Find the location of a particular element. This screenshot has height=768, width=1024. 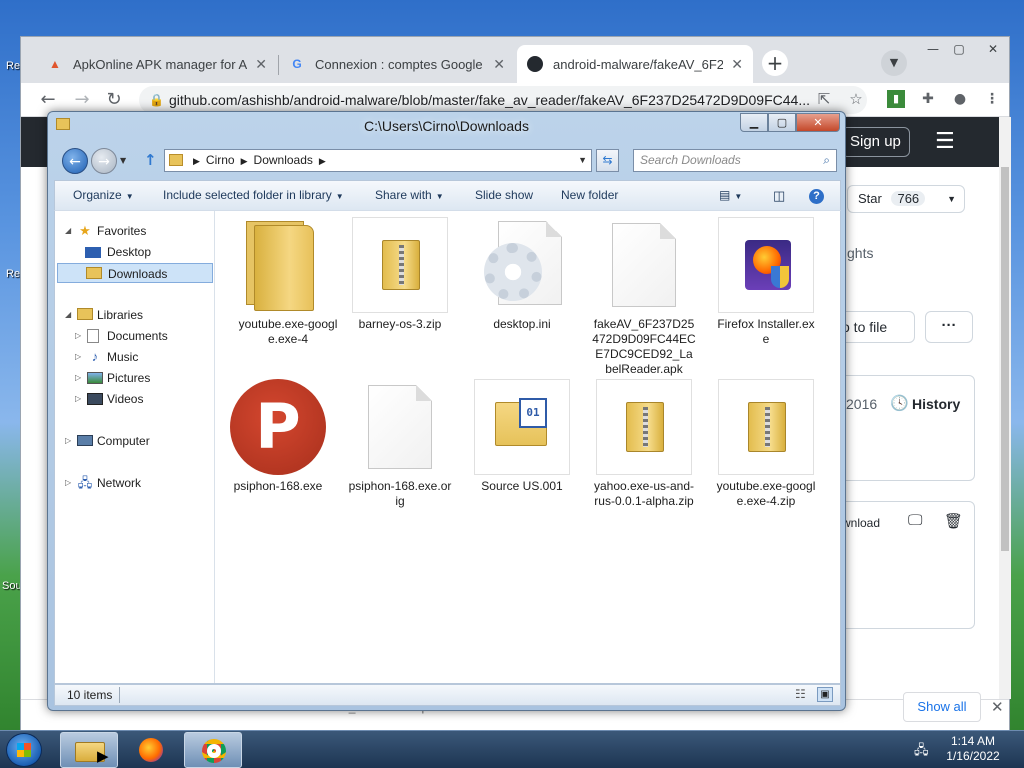

file-item: Firefox Installer.exe is located at coordinates (766, 282).